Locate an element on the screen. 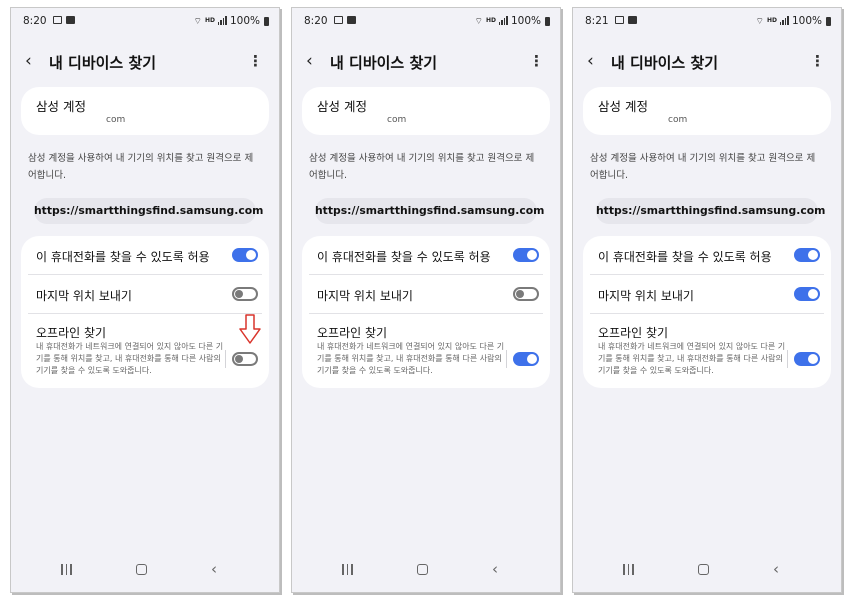 The image size is (850, 600). down-arrow-icon is located at coordinates (250, 329).